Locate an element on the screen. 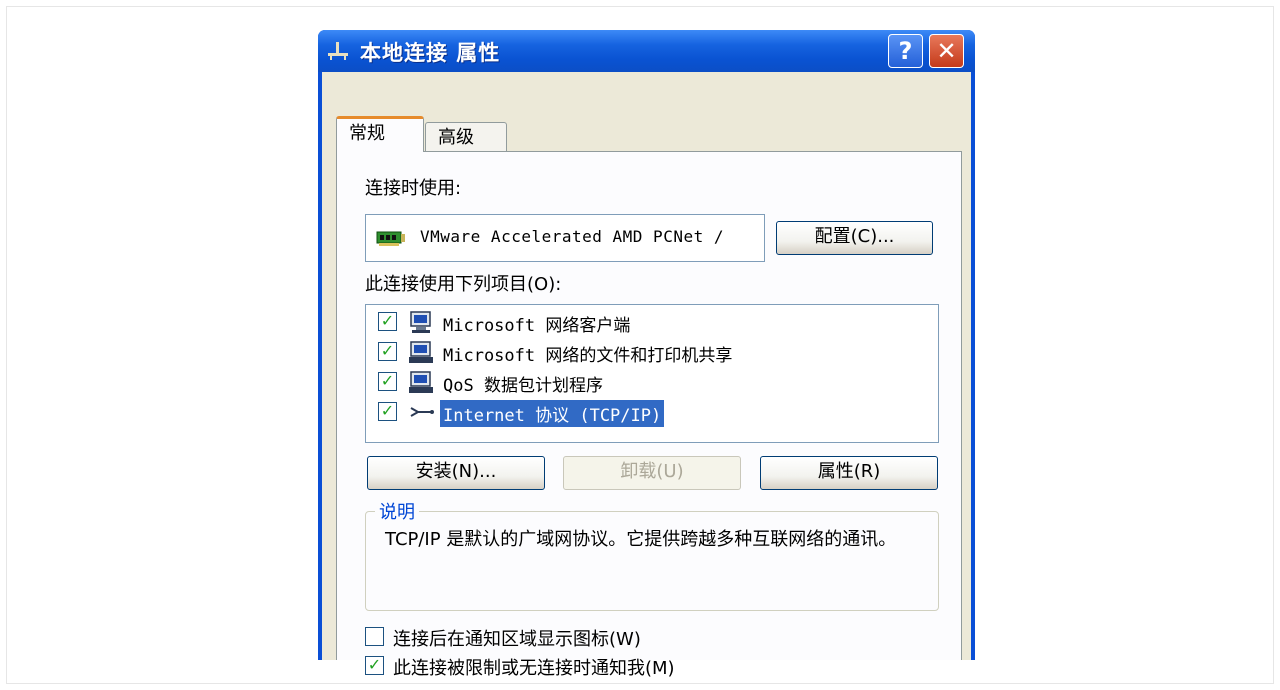 The width and height of the screenshot is (1280, 690). notify-option: ✓ 此连接被限制或无连接时通知我(M) is located at coordinates (645, 666).